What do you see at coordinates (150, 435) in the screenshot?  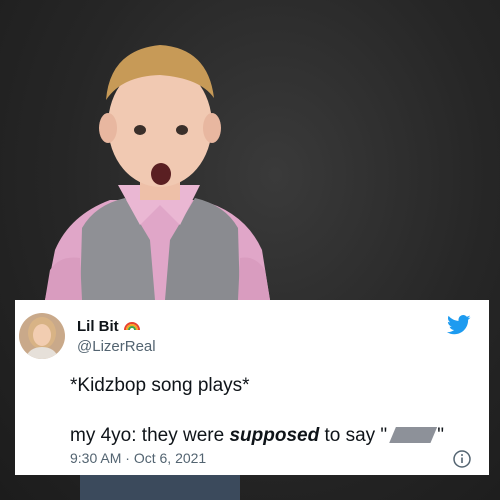 I see `tweet-line-2-prefix: my 4yo: they were` at bounding box center [150, 435].